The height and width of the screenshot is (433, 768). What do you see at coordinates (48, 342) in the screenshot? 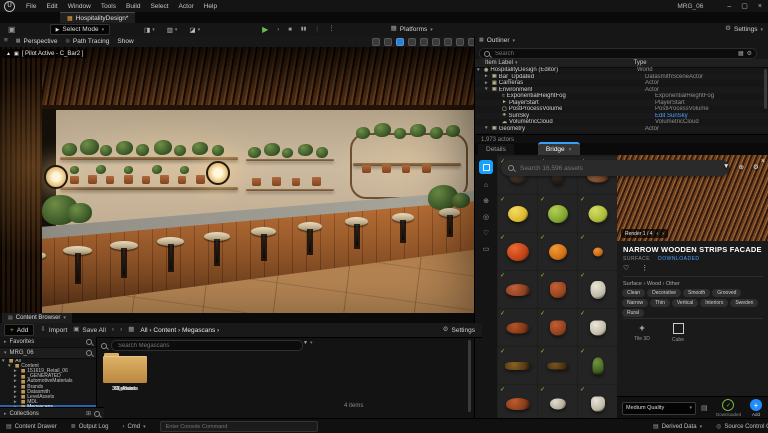
I see `favorites-section: ▸ Favorites` at bounding box center [48, 342].